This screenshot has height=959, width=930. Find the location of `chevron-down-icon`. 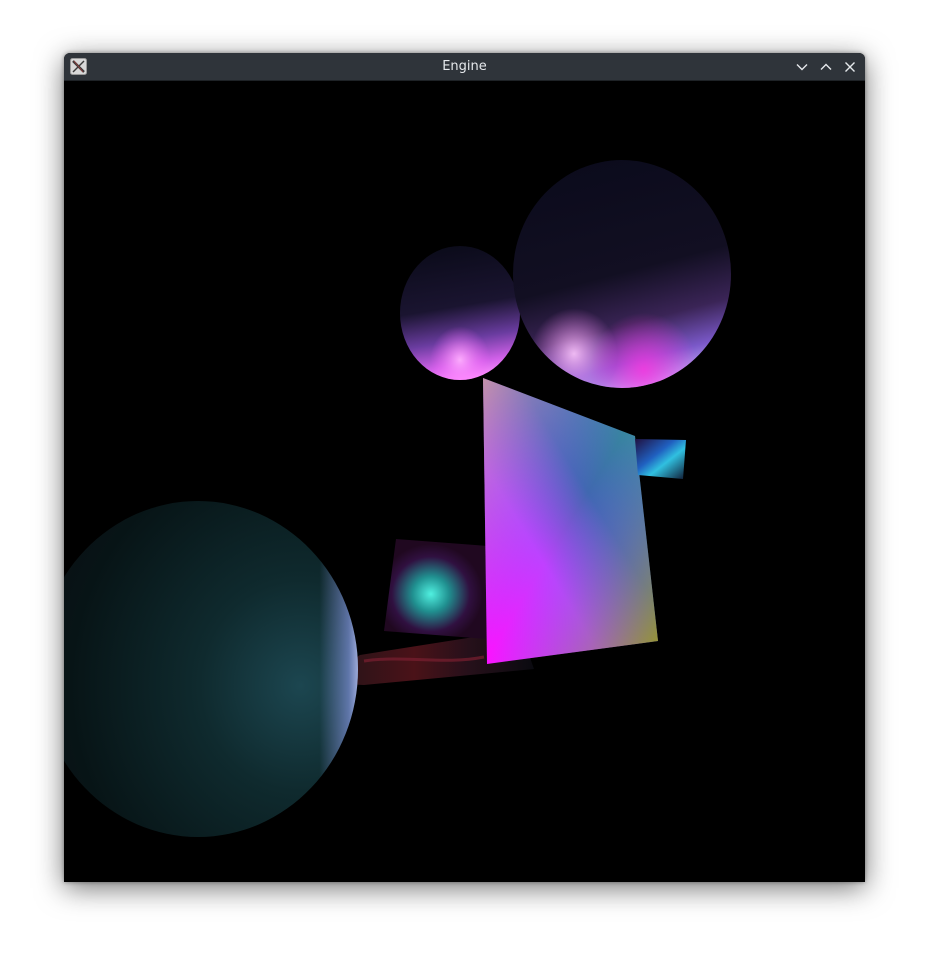

chevron-down-icon is located at coordinates (802, 67).